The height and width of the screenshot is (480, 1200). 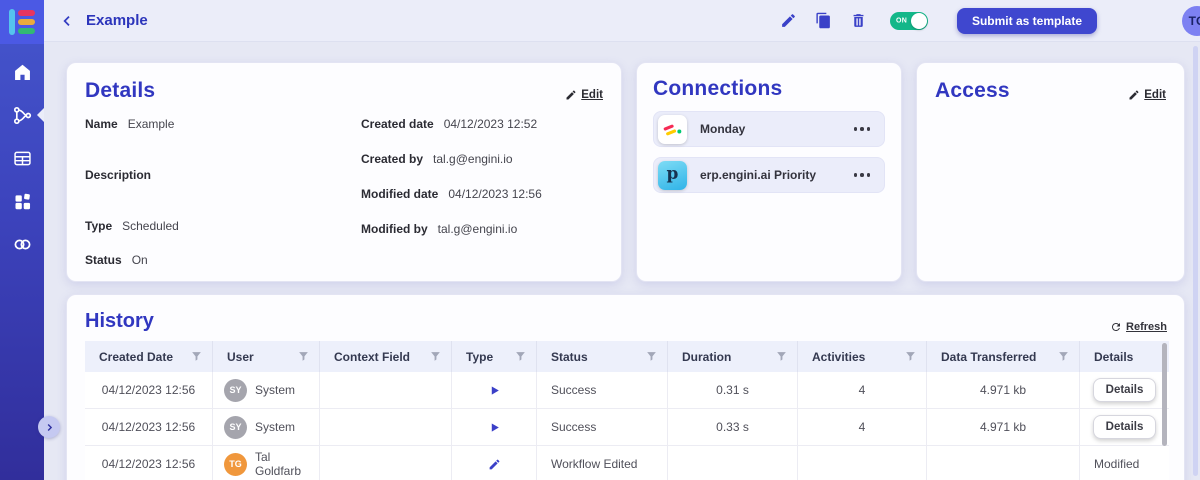 I want to click on field-created-date: Created date 04/12/2023 12:52, so click(x=449, y=124).